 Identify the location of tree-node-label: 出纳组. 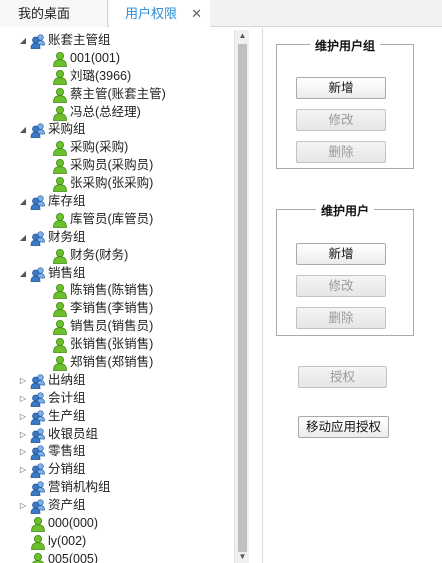
(67, 379).